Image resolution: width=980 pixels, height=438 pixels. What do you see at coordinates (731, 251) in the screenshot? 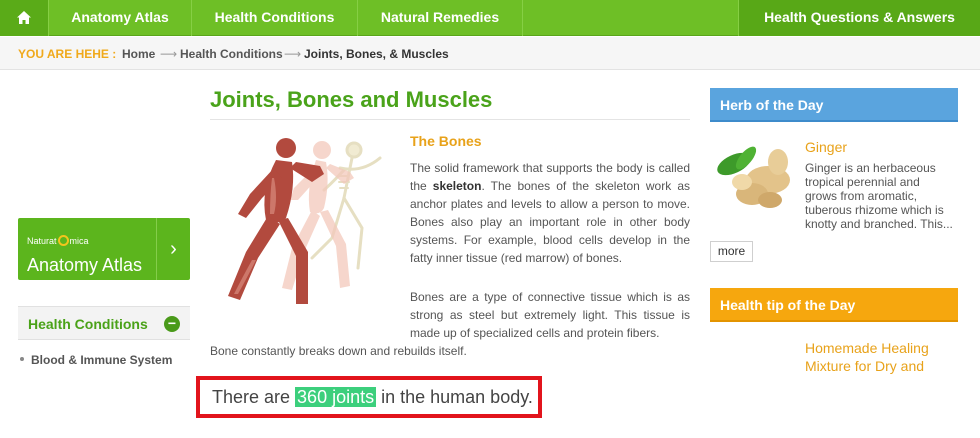
I see `more-button: more` at bounding box center [731, 251].